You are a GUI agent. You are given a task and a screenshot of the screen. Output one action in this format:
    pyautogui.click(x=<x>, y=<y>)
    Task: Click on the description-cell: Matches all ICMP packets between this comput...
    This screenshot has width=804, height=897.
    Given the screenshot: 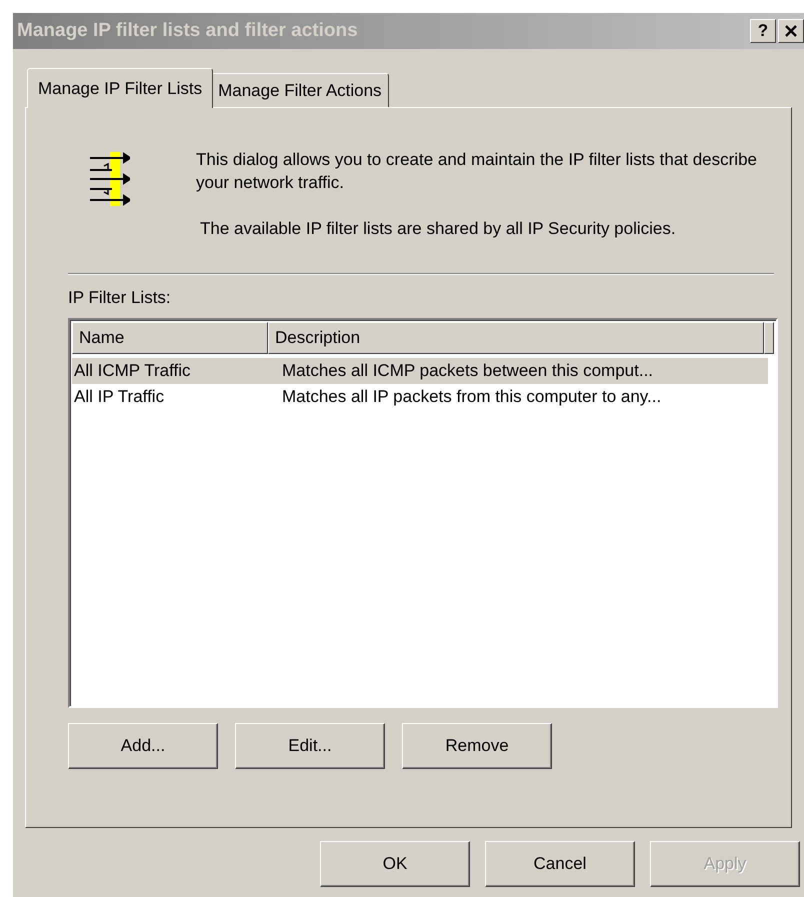 What is the action you would take?
    pyautogui.click(x=468, y=371)
    